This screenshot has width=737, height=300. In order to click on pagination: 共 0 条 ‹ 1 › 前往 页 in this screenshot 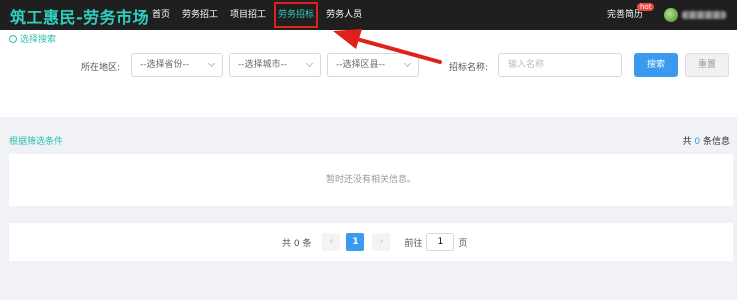, I will do `click(374, 242)`.